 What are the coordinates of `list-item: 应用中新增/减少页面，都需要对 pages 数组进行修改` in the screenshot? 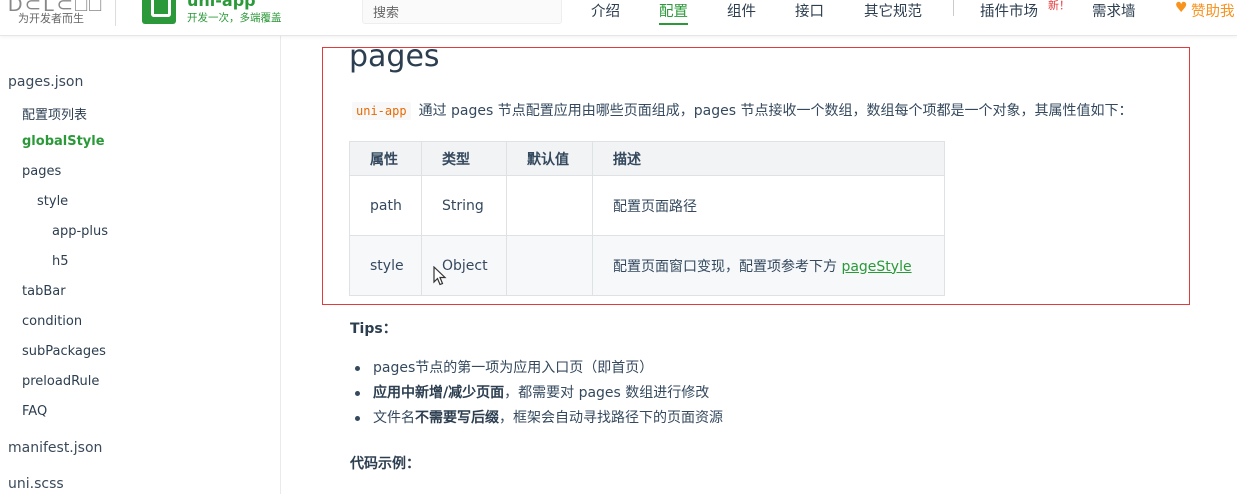 It's located at (537, 395).